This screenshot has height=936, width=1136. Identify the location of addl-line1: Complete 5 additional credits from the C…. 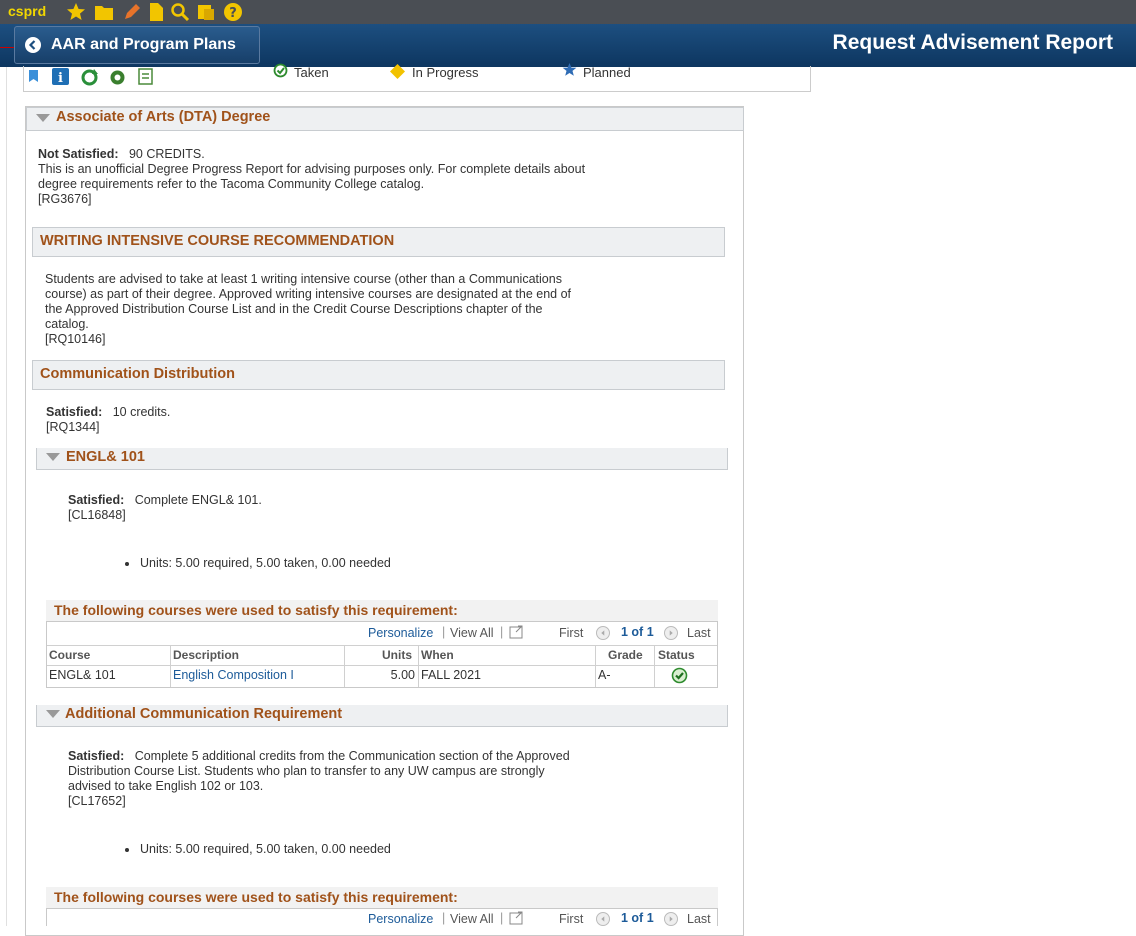
(352, 756).